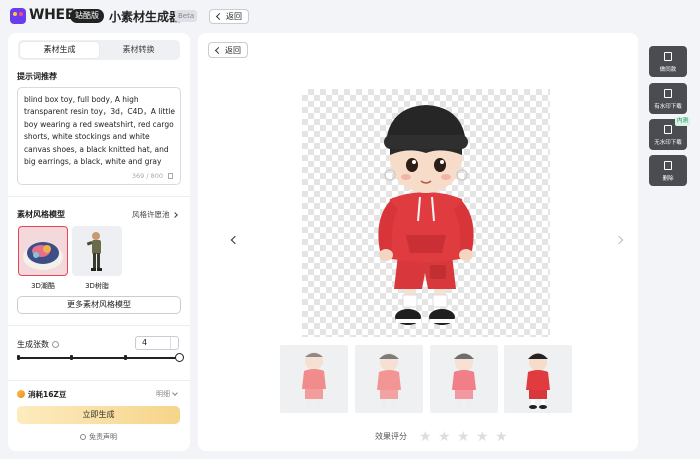  What do you see at coordinates (179, 357) in the screenshot?
I see `count-slider-handle` at bounding box center [179, 357].